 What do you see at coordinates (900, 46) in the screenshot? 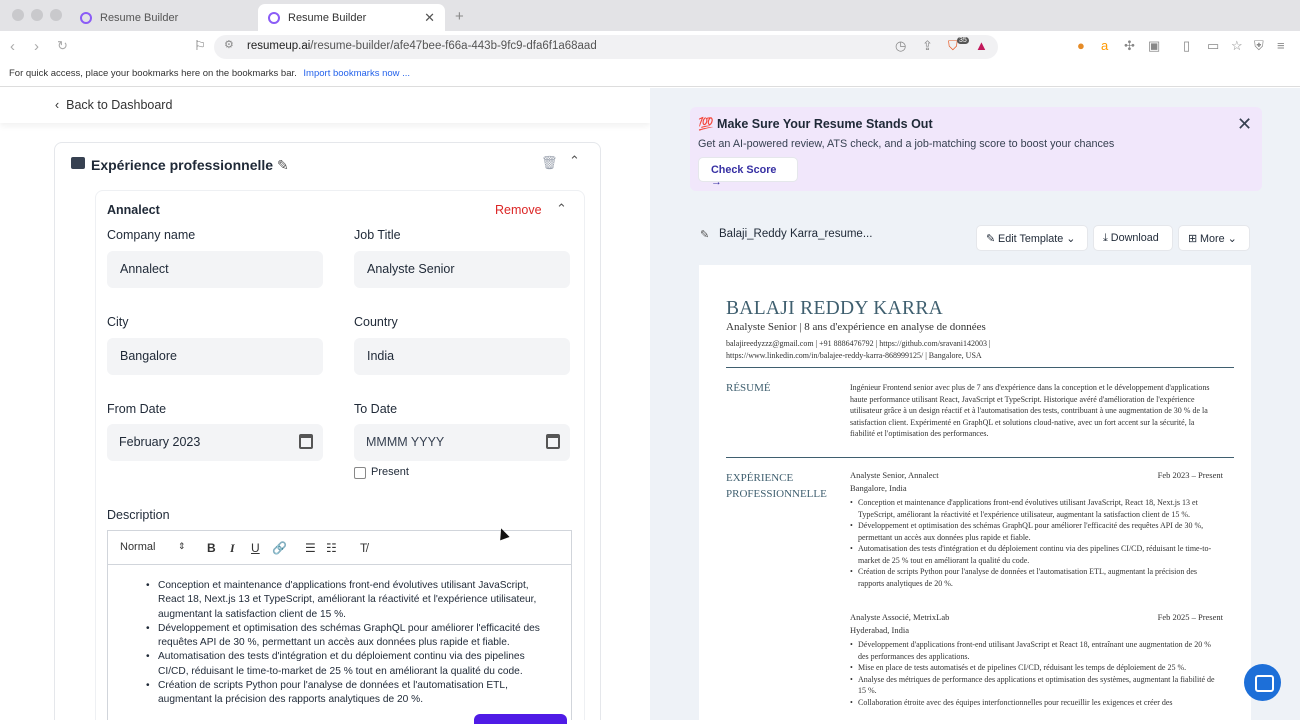
I see `history-icon: ◷` at bounding box center [900, 46].